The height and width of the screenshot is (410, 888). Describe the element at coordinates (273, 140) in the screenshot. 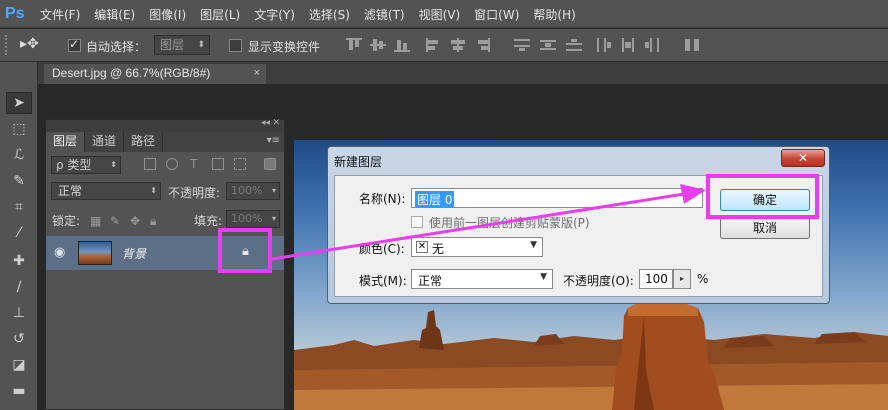

I see `panel-menu-icon: ▾≡` at that location.